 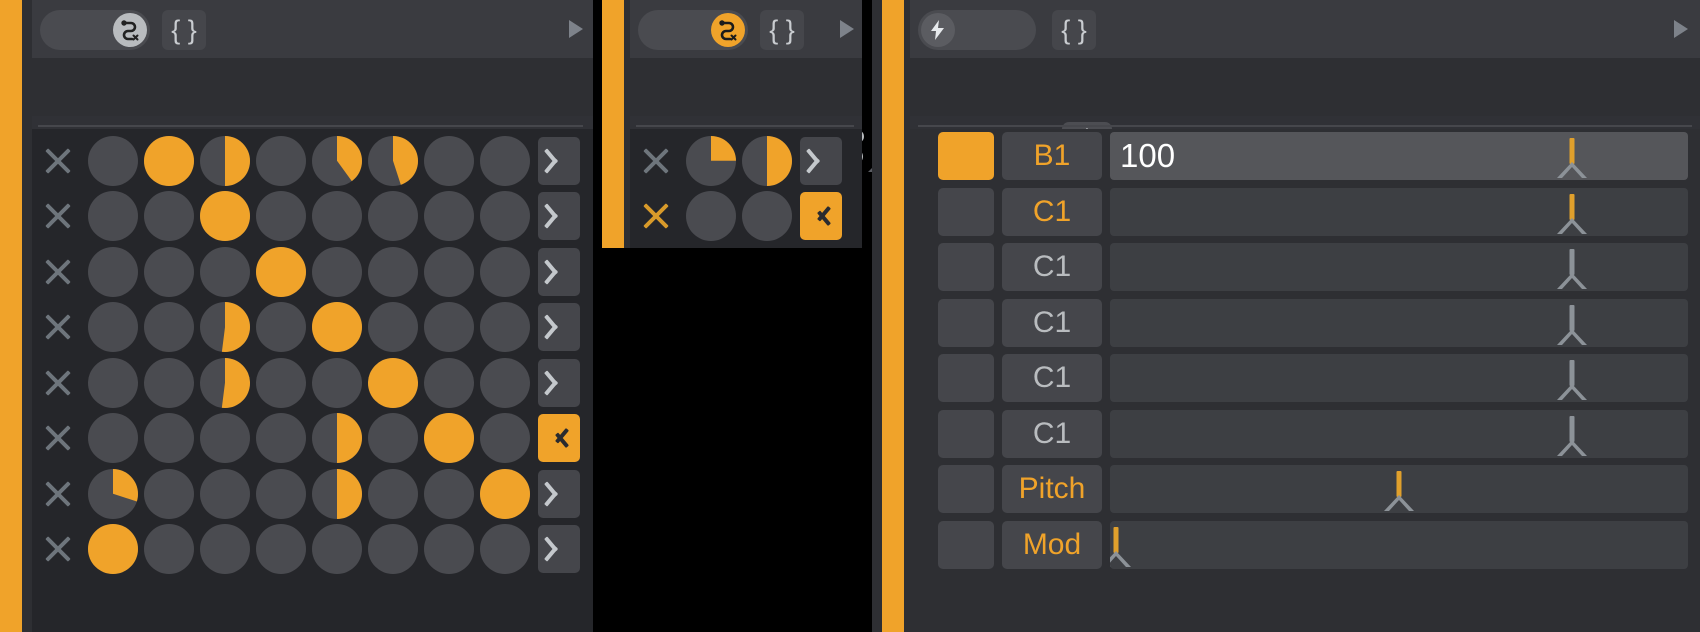 I want to click on note-label: Pitch, so click(x=1052, y=489).